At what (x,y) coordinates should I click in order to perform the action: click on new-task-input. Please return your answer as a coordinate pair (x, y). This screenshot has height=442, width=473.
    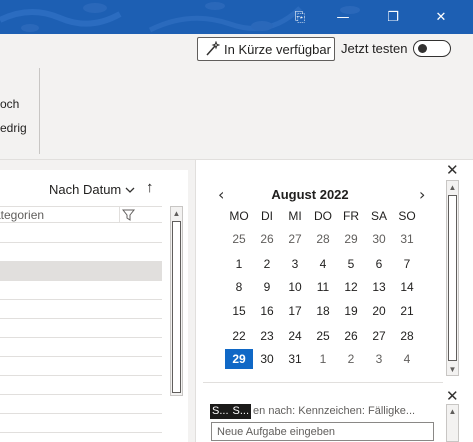
    Looking at the image, I should click on (322, 431).